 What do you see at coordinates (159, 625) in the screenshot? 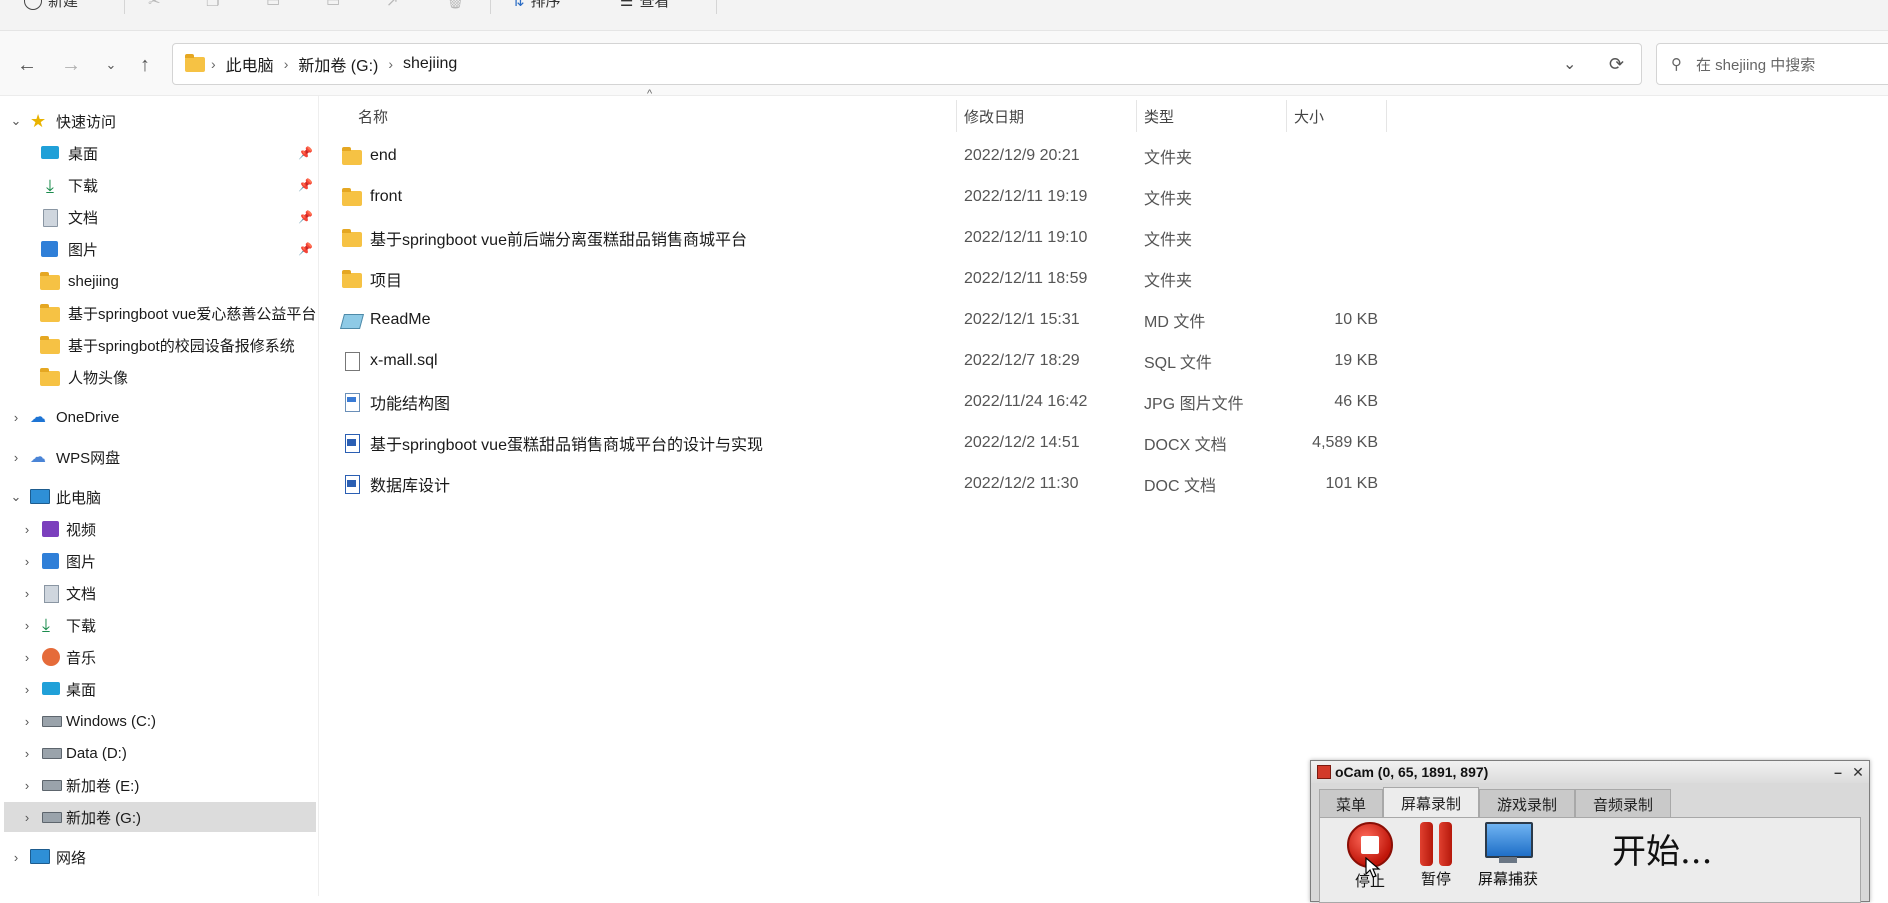
I see `sidebar-item-downloads-pc: › ⤓ 下载` at bounding box center [159, 625].